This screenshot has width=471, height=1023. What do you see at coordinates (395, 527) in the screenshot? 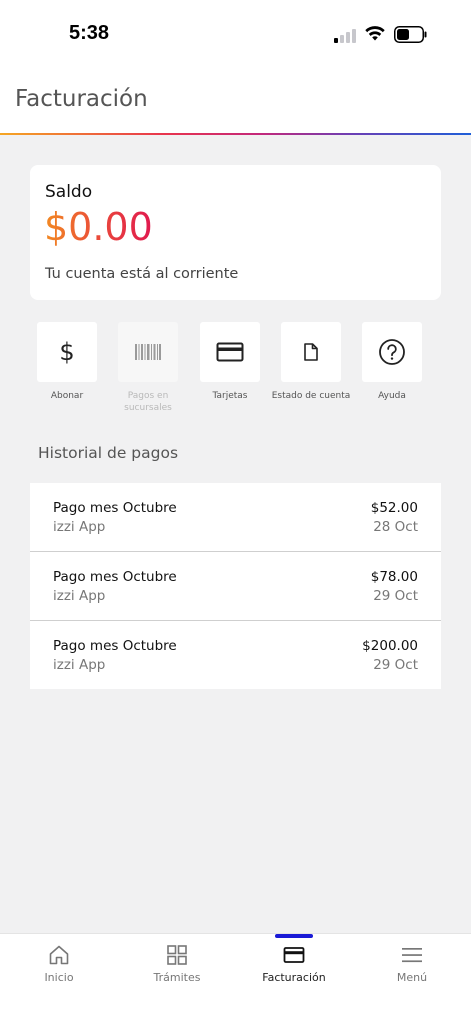
I see `payment-date: 28 Oct` at bounding box center [395, 527].